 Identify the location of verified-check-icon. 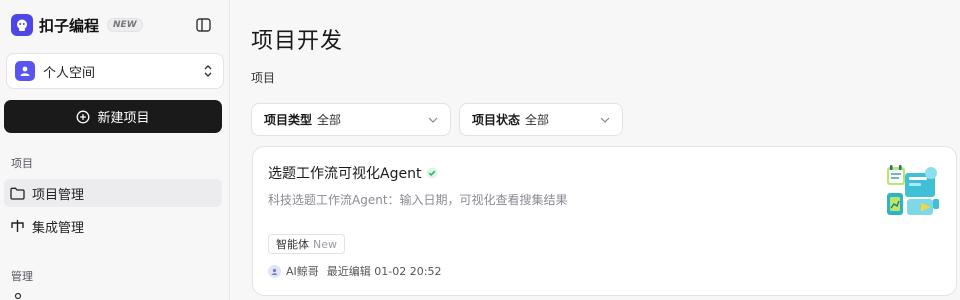
(432, 173).